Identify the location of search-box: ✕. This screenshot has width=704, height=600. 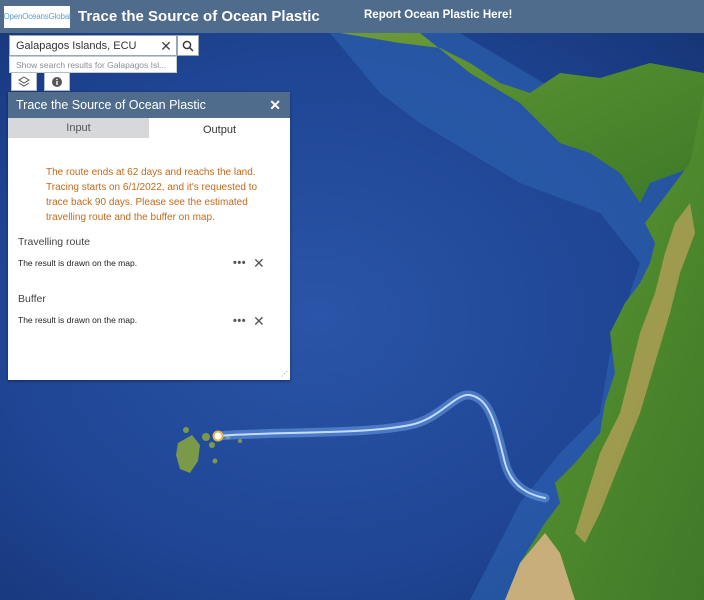
(93, 45).